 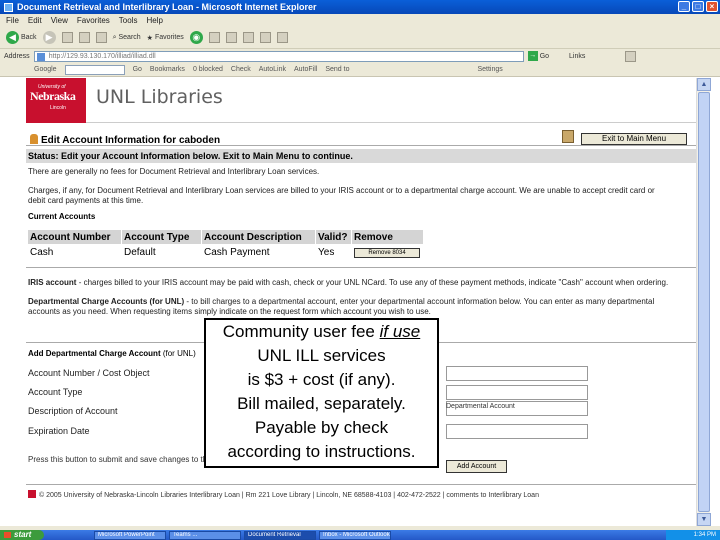 What do you see at coordinates (634, 139) in the screenshot?
I see `exit-to-main-menu-button: Exit to Main Menu` at bounding box center [634, 139].